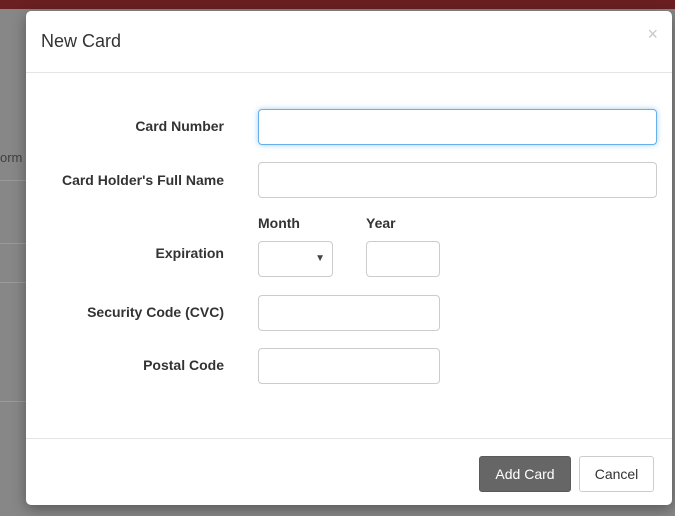 Image resolution: width=675 pixels, height=516 pixels. Describe the element at coordinates (279, 223) in the screenshot. I see `month-label: Month` at that location.